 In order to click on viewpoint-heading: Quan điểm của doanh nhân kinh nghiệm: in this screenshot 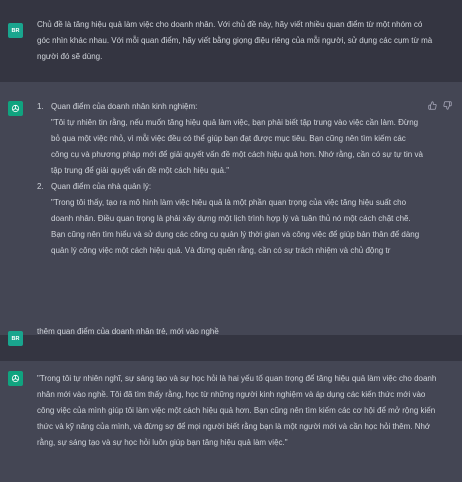, I will do `click(124, 106)`.